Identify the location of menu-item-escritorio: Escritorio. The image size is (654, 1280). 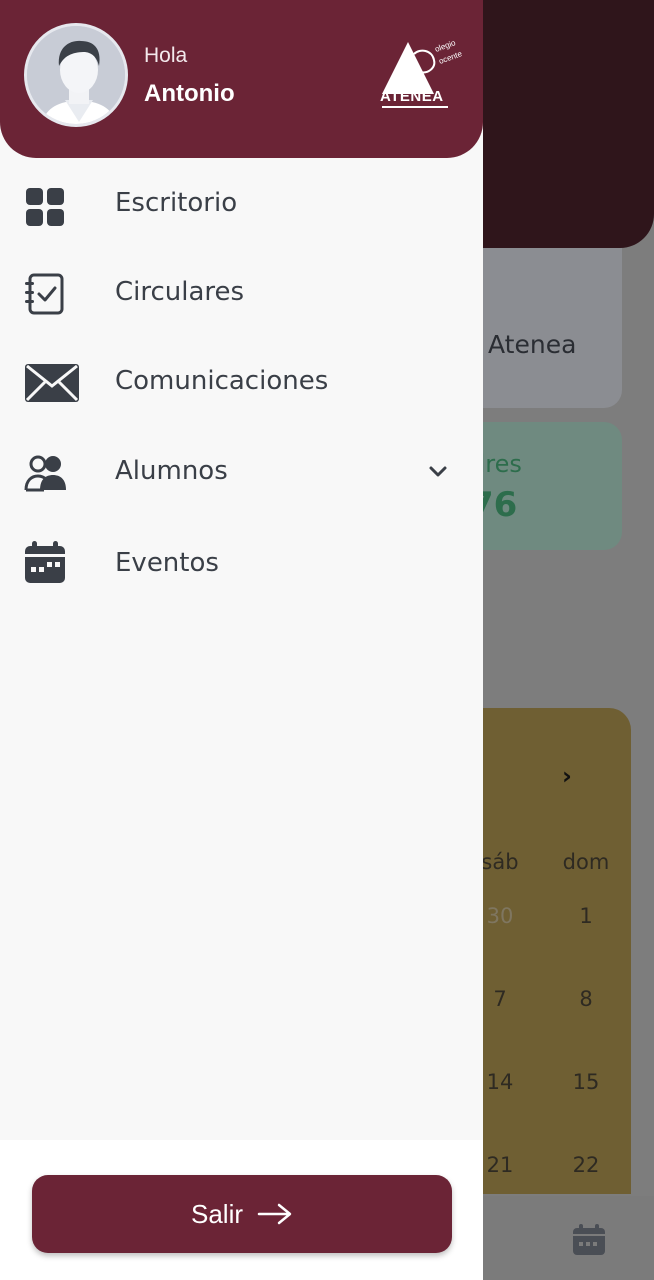
(241, 204).